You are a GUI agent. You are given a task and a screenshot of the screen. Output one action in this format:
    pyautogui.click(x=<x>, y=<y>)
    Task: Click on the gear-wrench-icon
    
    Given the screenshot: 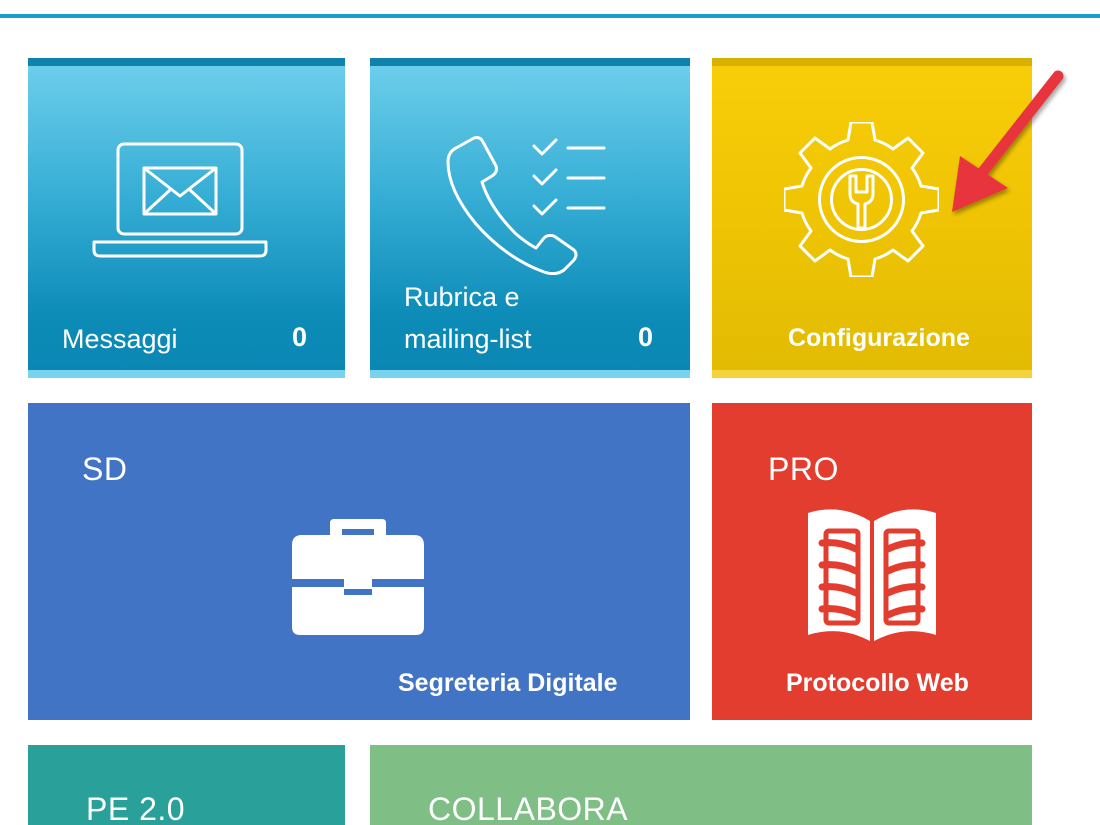 What is the action you would take?
    pyautogui.click(x=861, y=199)
    